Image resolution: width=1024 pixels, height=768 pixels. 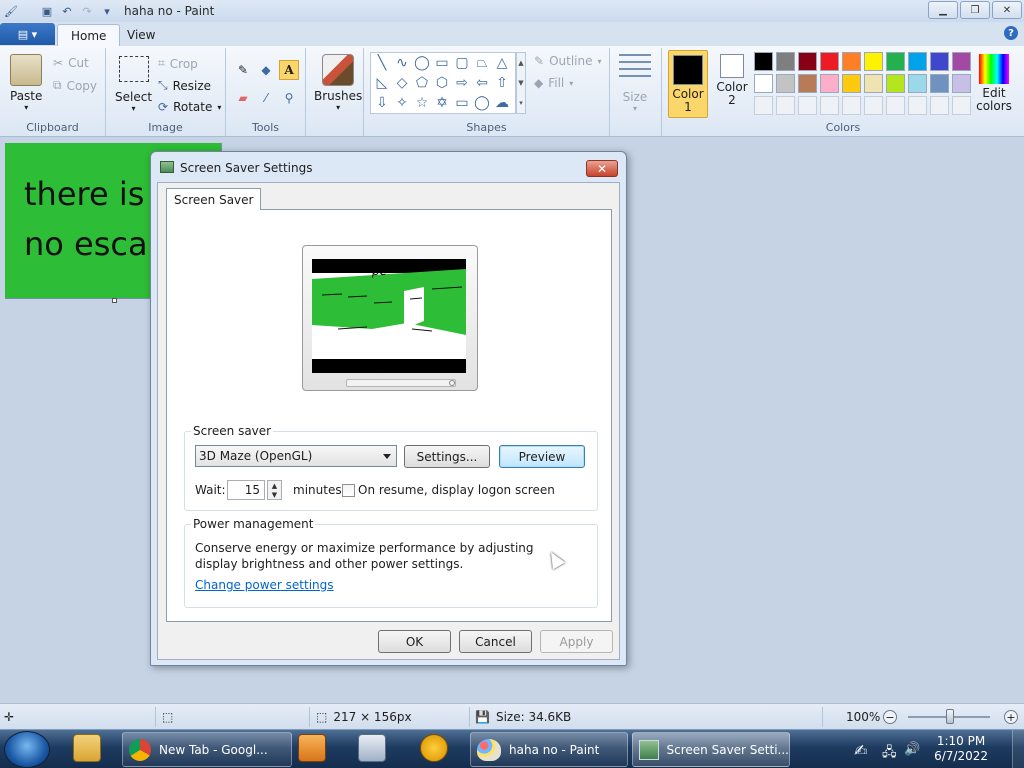 What do you see at coordinates (950, 716) in the screenshot?
I see `zoom-slider-thumb` at bounding box center [950, 716].